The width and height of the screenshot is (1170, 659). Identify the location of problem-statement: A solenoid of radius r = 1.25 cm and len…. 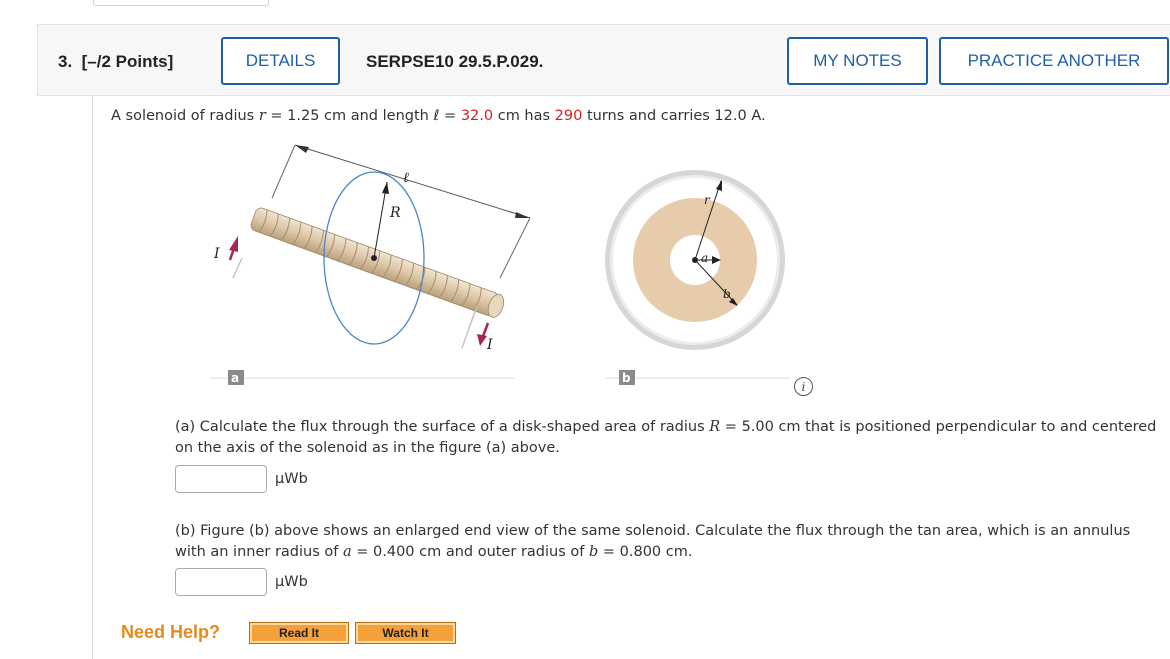
(438, 116).